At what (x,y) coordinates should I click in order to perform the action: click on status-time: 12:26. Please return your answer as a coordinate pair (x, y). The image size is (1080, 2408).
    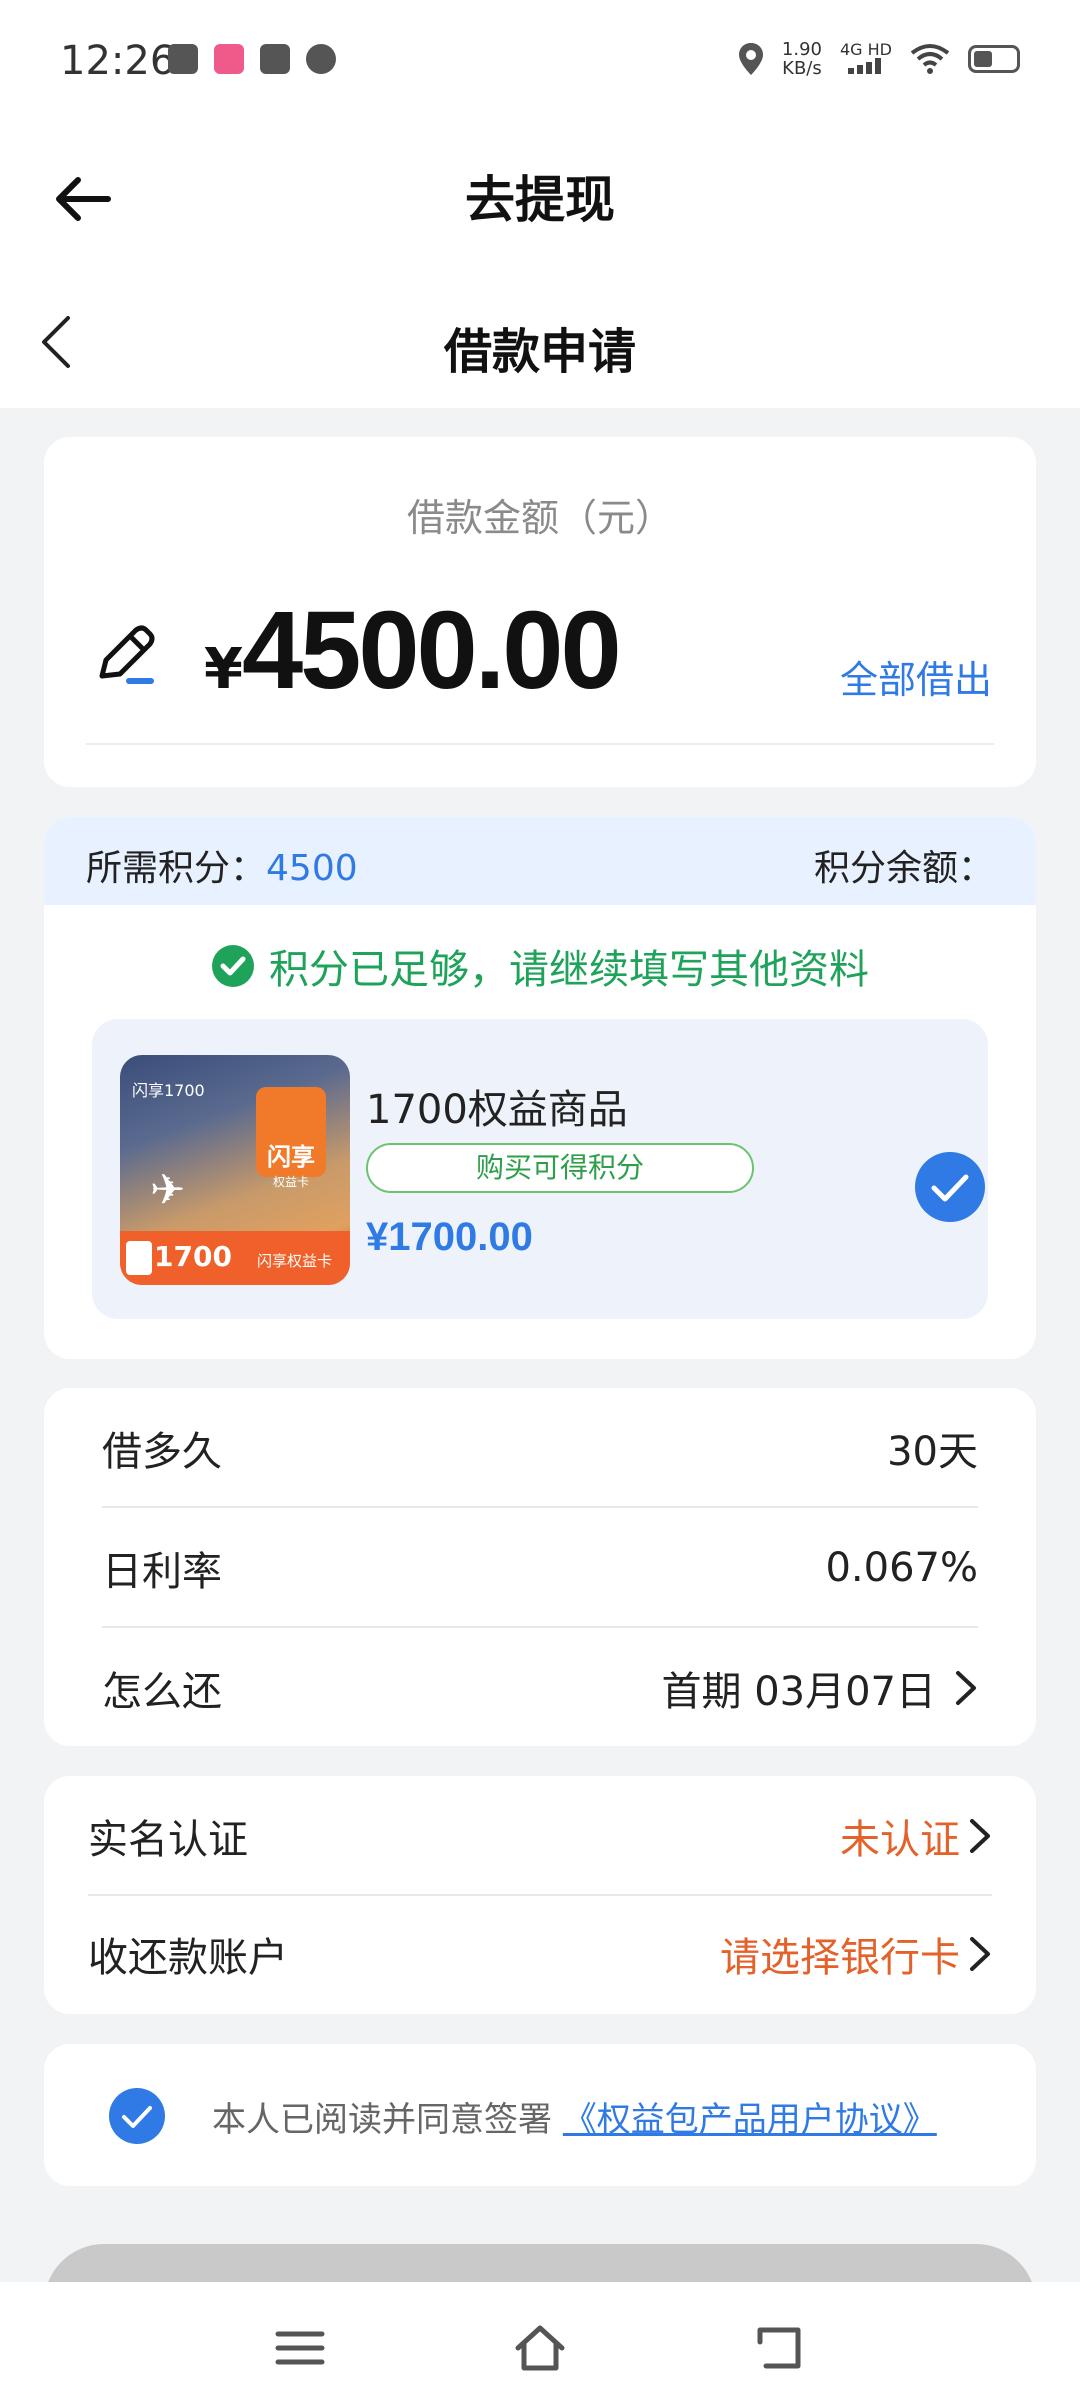
    Looking at the image, I should click on (118, 61).